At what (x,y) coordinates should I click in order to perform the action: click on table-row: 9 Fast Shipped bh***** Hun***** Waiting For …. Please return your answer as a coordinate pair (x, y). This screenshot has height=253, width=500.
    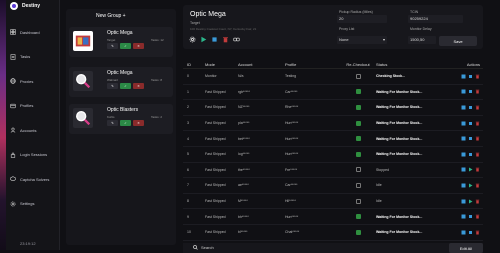
    Looking at the image, I should click on (333, 217).